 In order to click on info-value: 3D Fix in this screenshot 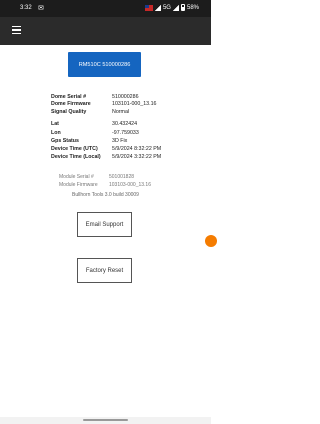, I will do `click(120, 141)`.